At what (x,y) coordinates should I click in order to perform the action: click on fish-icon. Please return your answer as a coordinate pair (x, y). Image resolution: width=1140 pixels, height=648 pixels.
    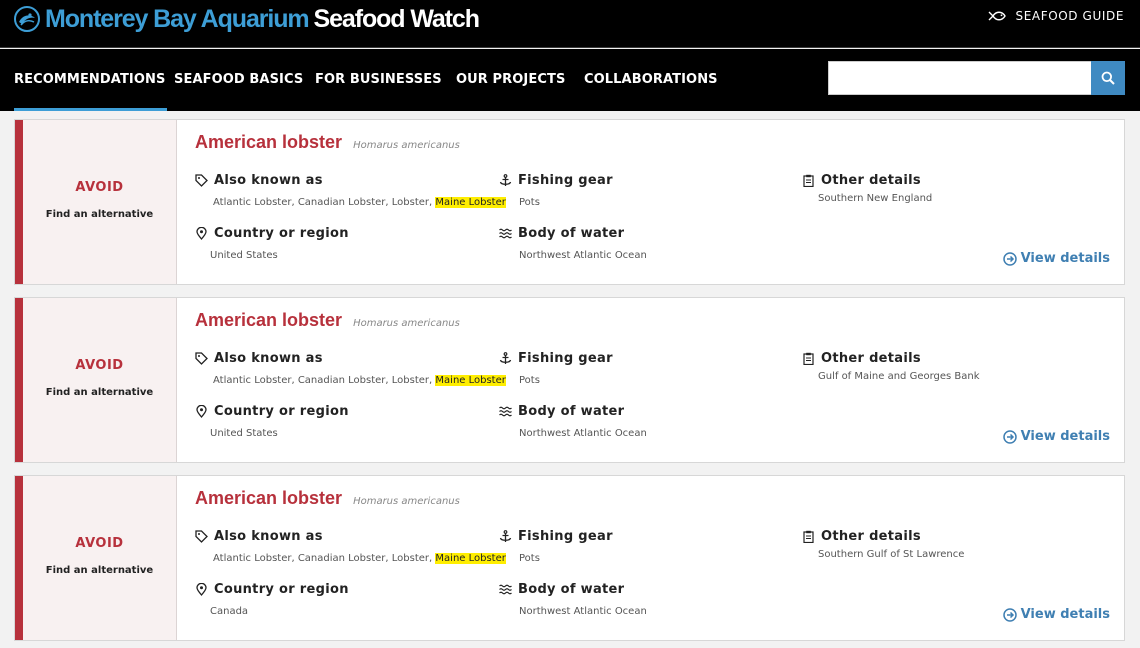
    Looking at the image, I should click on (997, 16).